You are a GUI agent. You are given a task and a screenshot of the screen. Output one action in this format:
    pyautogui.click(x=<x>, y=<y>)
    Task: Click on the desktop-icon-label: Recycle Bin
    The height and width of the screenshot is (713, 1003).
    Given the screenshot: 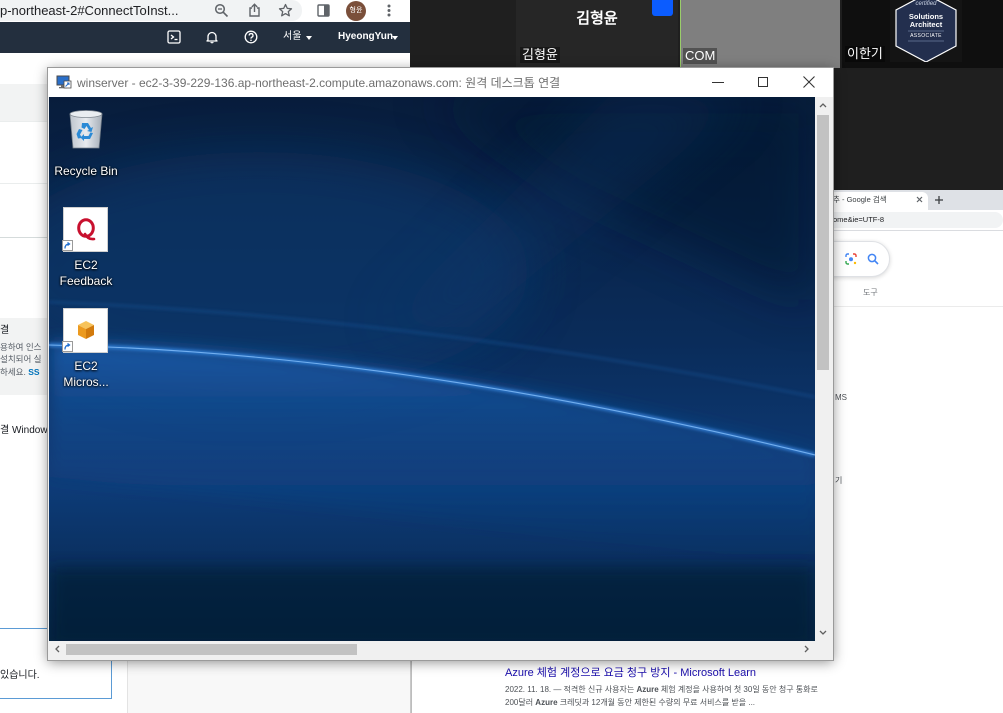 What is the action you would take?
    pyautogui.click(x=86, y=171)
    